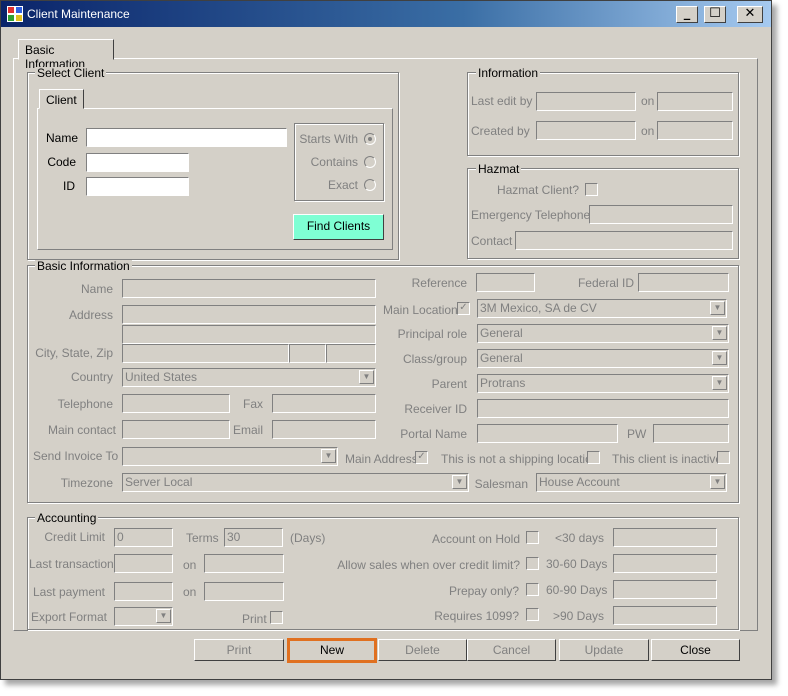 Image resolution: width=788 pixels, height=696 pixels. What do you see at coordinates (605, 283) in the screenshot?
I see `federal-id-label: Federal ID` at bounding box center [605, 283].